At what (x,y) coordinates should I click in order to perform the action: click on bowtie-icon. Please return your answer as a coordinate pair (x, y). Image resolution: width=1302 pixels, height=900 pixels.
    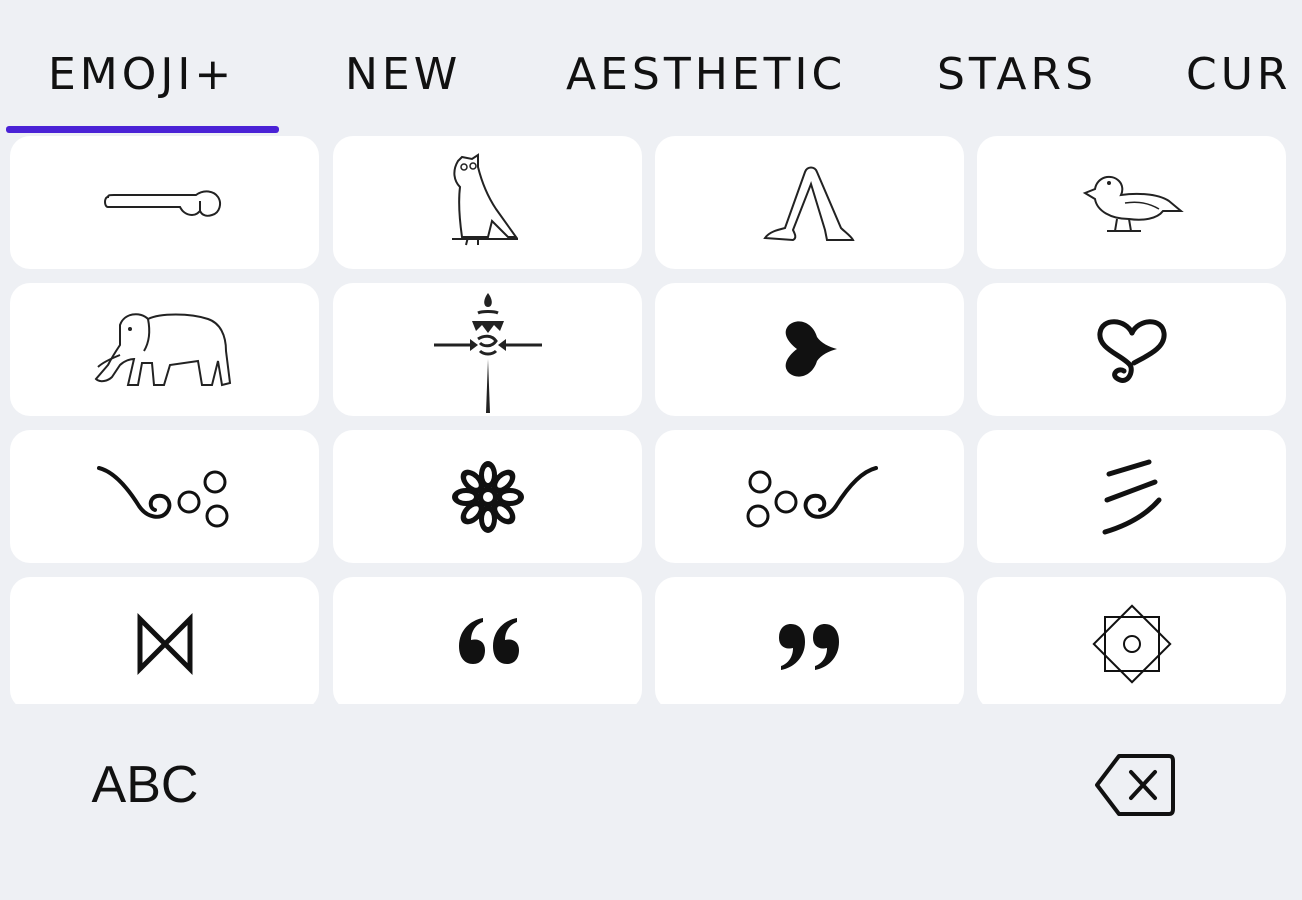
    Looking at the image, I should click on (164, 643).